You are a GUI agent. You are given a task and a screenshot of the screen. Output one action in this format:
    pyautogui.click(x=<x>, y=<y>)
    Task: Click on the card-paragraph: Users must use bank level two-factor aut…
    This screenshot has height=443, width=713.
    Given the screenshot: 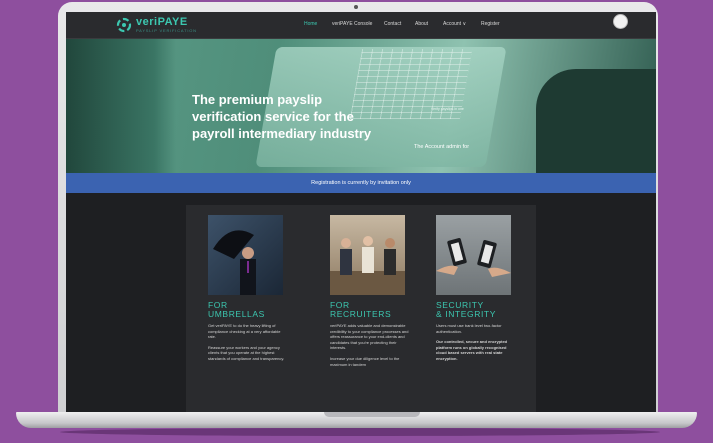 What is the action you would take?
    pyautogui.click(x=469, y=328)
    